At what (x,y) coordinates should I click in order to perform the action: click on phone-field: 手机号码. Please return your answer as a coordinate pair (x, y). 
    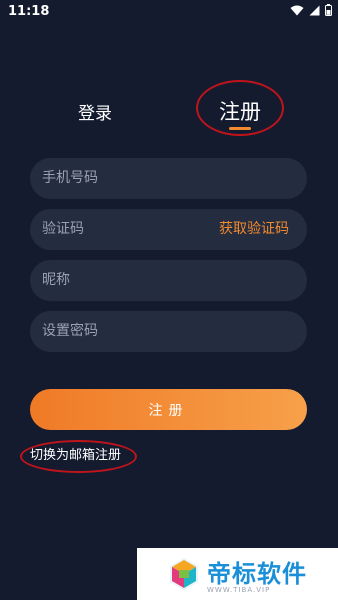
    Looking at the image, I should click on (168, 178).